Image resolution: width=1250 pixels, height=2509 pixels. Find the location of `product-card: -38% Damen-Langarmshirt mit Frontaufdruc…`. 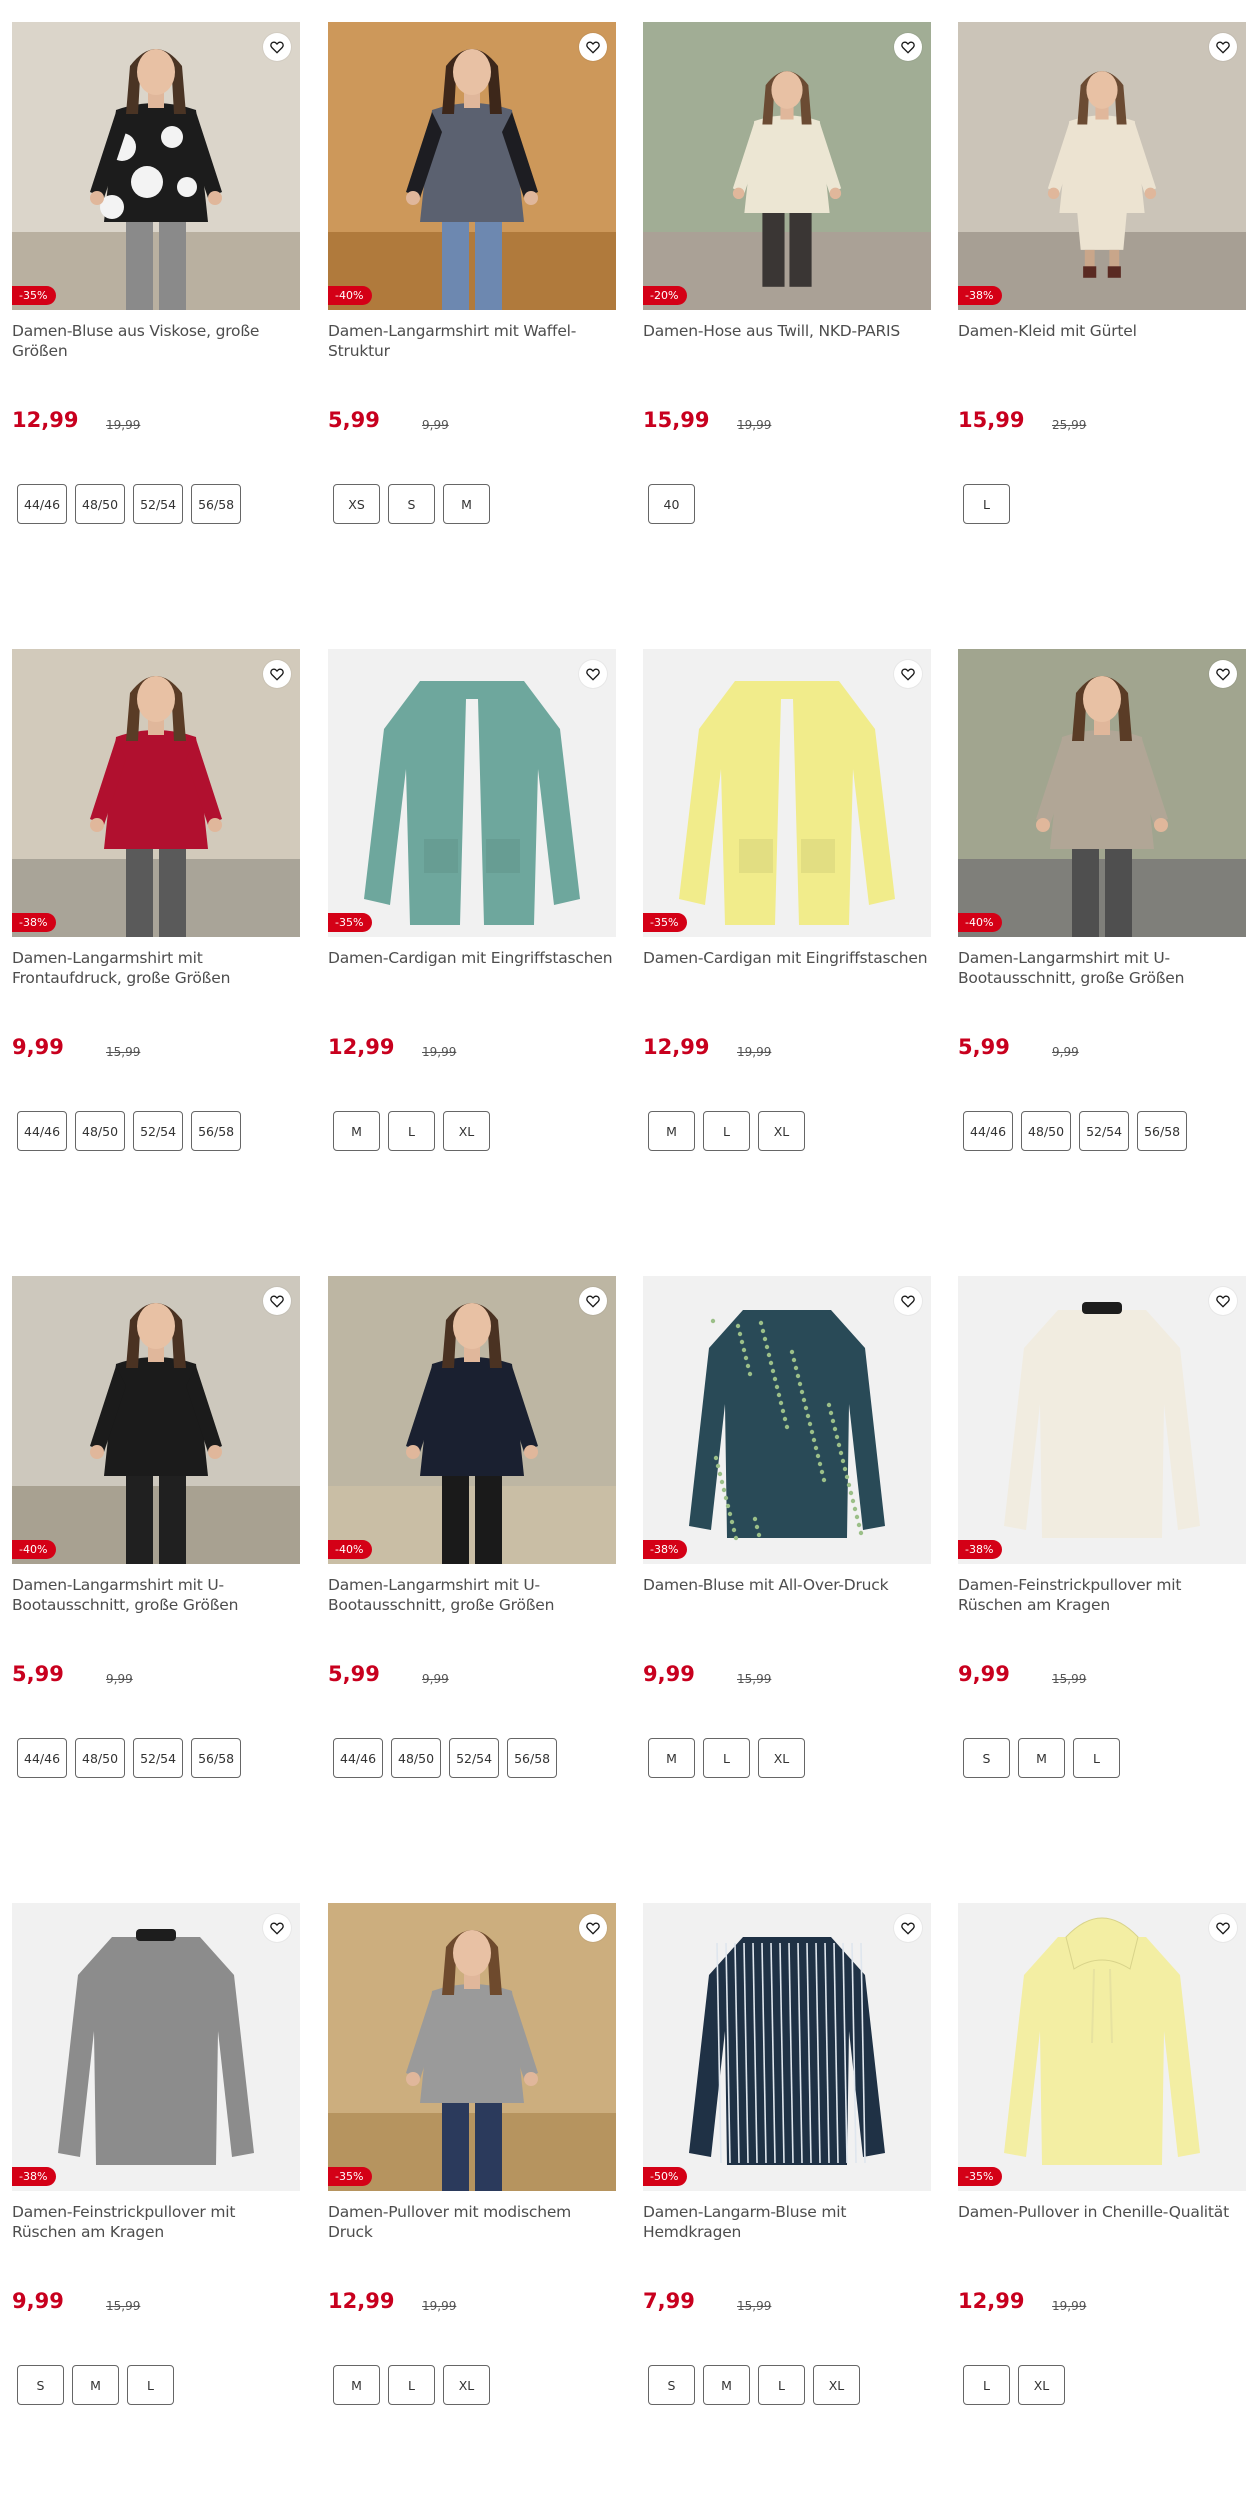

product-card: -38% Damen-Langarmshirt mit Frontaufdruc… is located at coordinates (156, 929).